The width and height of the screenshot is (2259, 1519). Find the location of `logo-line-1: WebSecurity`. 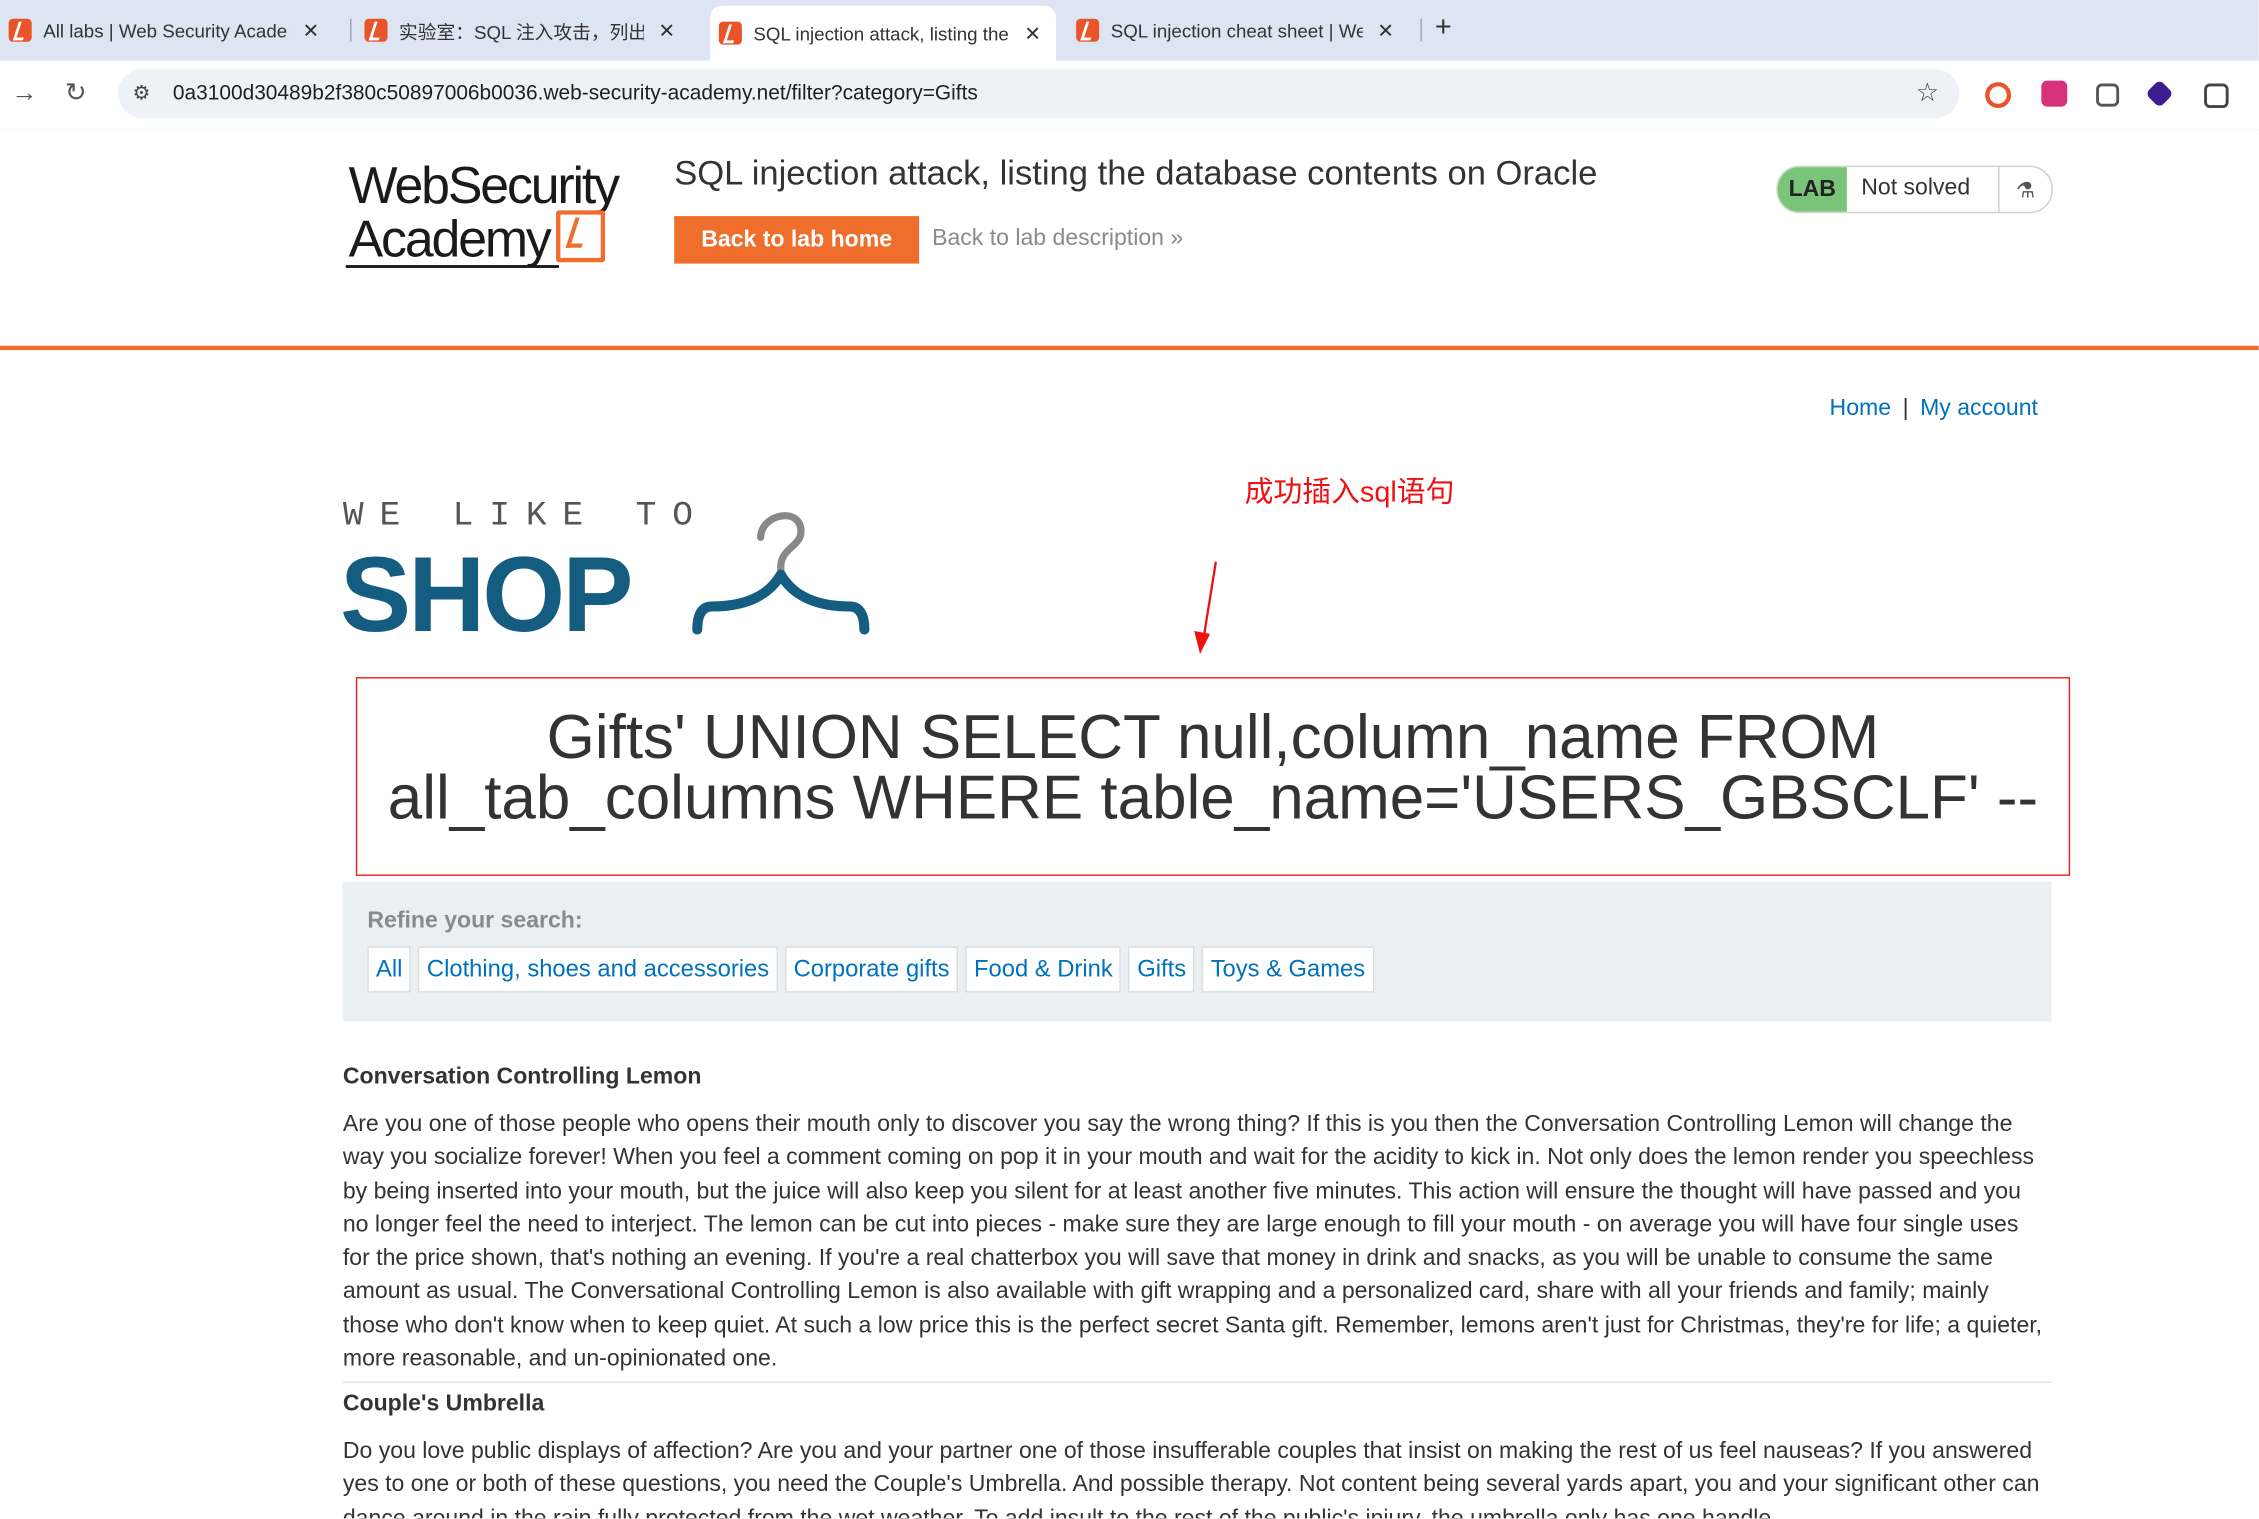

logo-line-1: WebSecurity is located at coordinates (484, 185).